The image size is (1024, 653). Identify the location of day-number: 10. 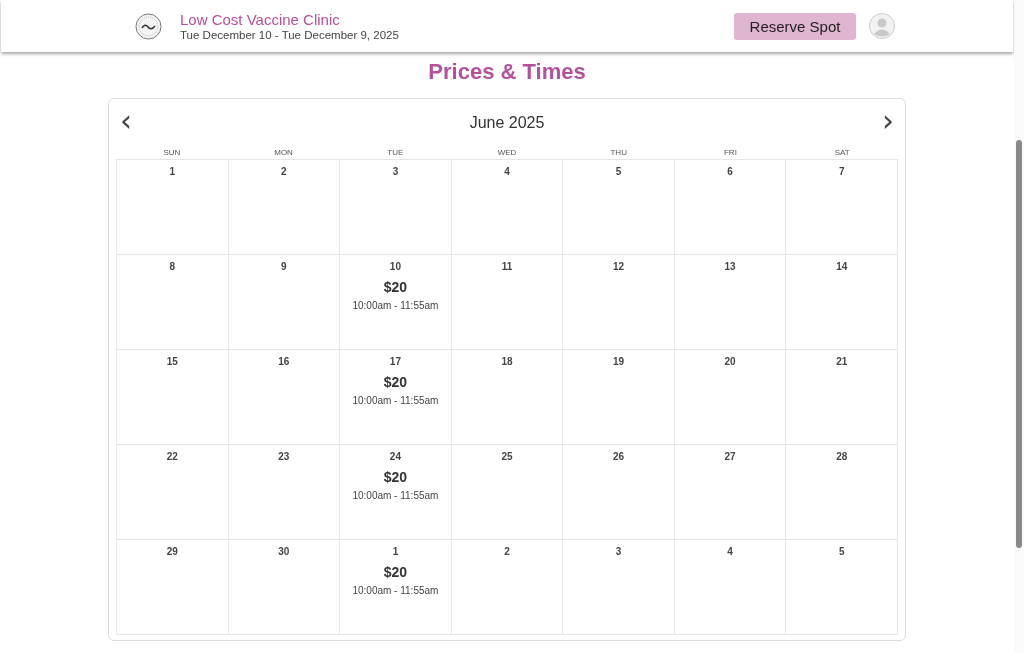
(395, 267).